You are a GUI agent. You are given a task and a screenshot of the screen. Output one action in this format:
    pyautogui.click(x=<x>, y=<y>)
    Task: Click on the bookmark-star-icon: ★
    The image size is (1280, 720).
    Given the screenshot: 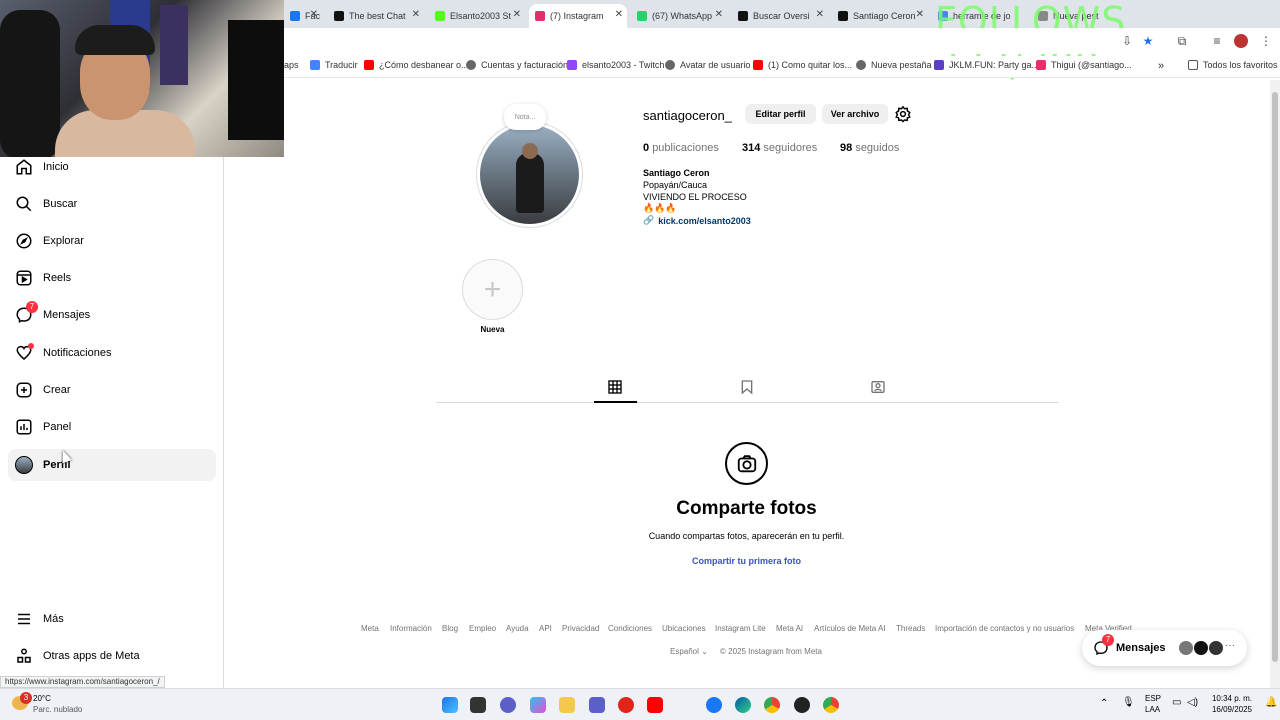 What is the action you would take?
    pyautogui.click(x=1148, y=41)
    